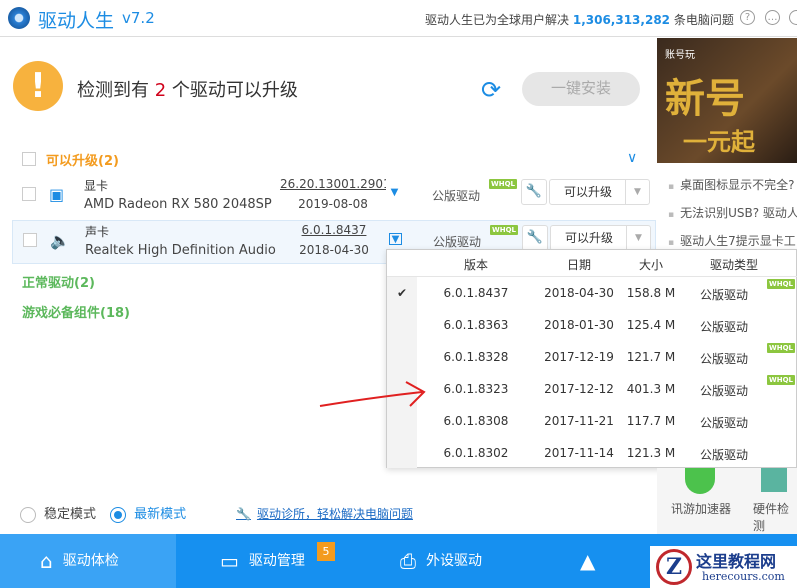  I want to click on warning-icon: !, so click(38, 86).